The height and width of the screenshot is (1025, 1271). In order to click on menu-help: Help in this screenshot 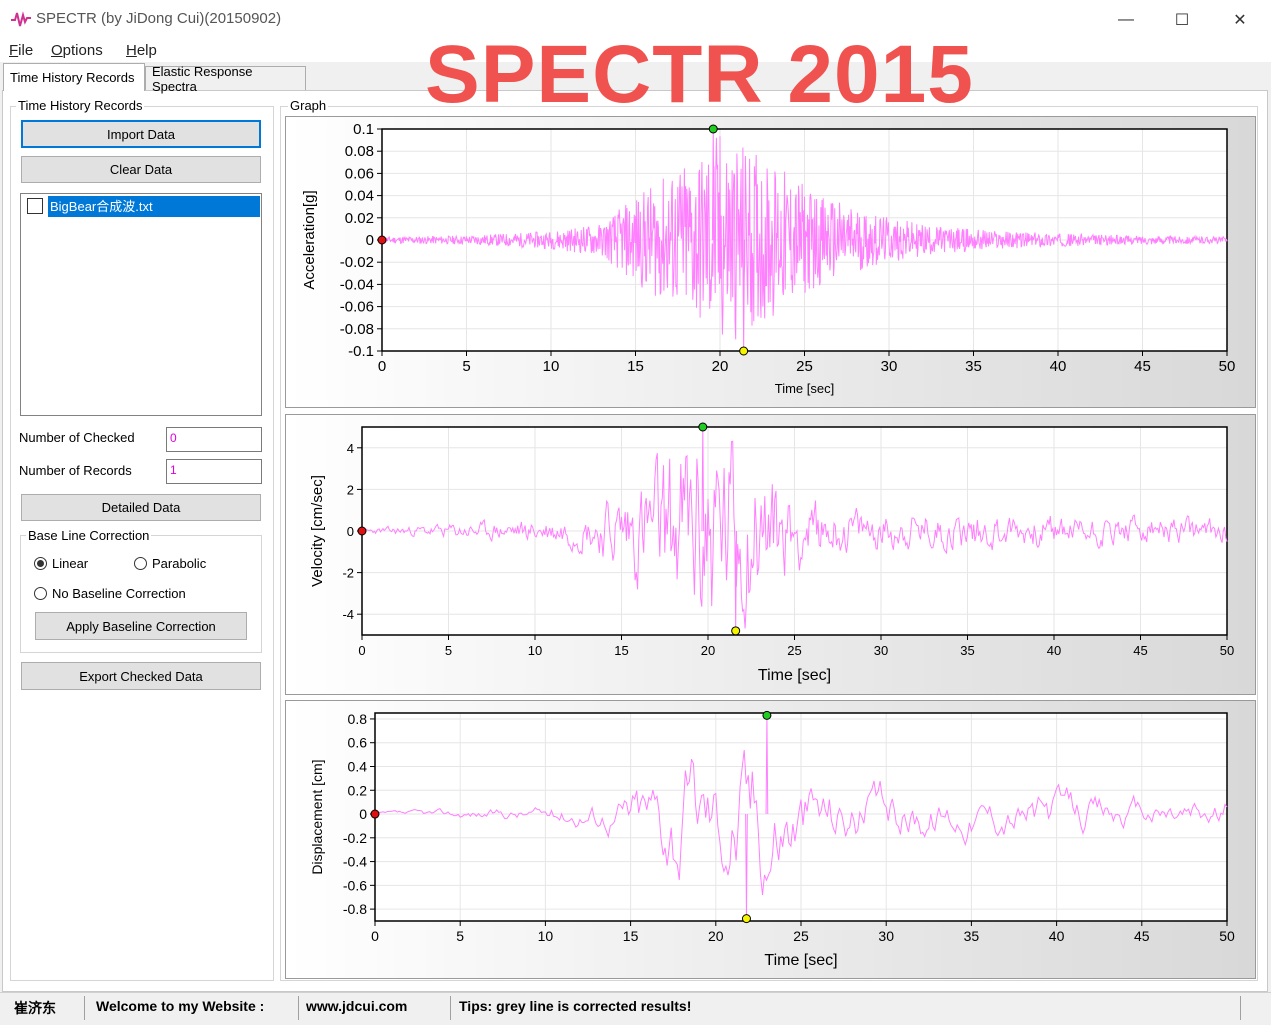, I will do `click(141, 50)`.